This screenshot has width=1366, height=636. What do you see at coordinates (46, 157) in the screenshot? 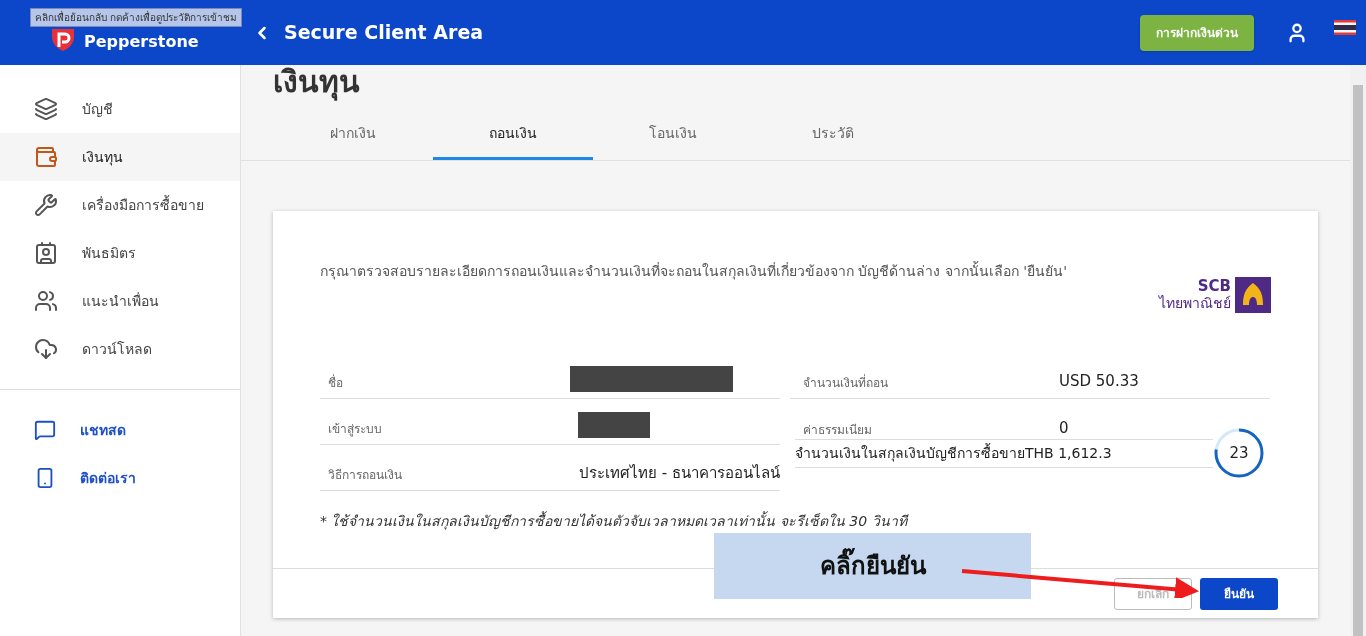
I see `wallet-icon` at bounding box center [46, 157].